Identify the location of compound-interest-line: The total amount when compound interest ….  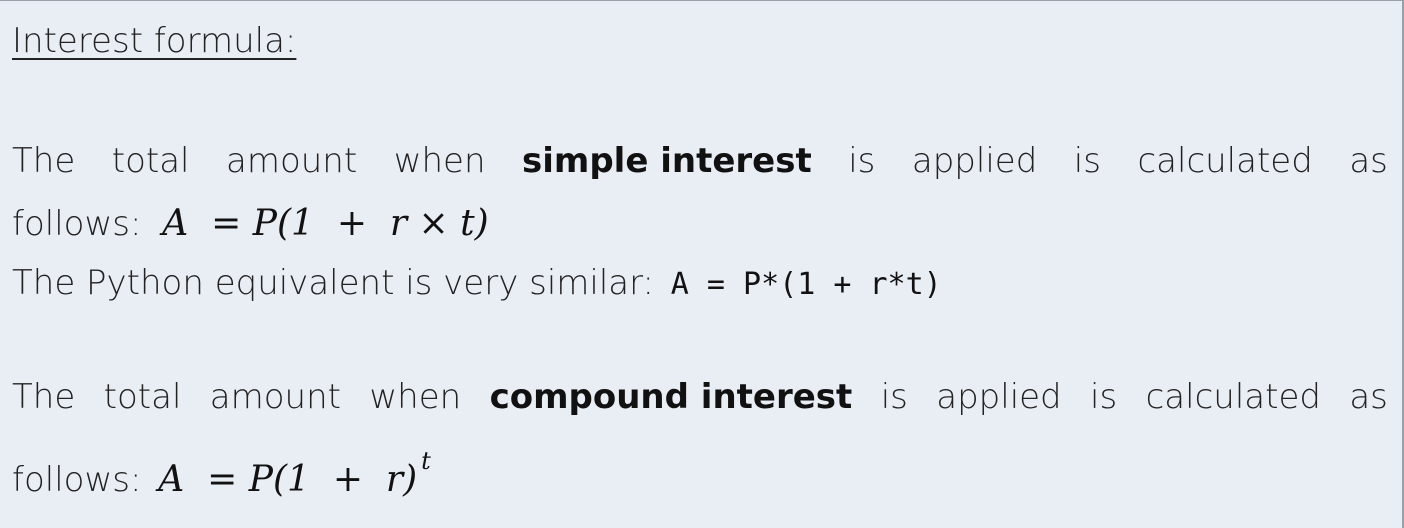
(700, 397).